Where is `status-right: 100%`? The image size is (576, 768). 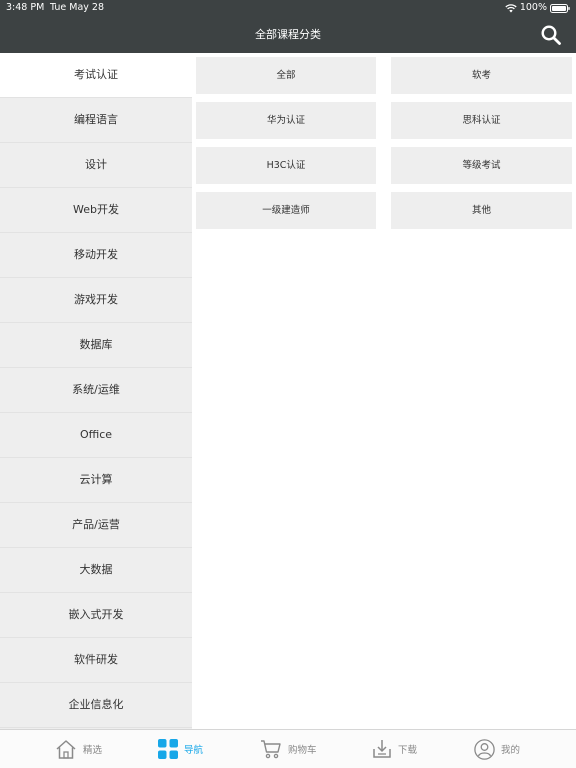 status-right: 100% is located at coordinates (537, 8).